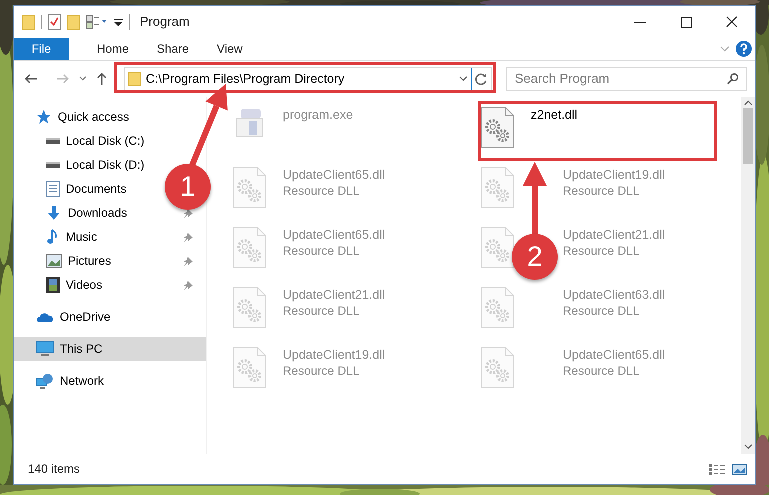 This screenshot has height=495, width=769. Describe the element at coordinates (744, 49) in the screenshot. I see `help-icon` at that location.